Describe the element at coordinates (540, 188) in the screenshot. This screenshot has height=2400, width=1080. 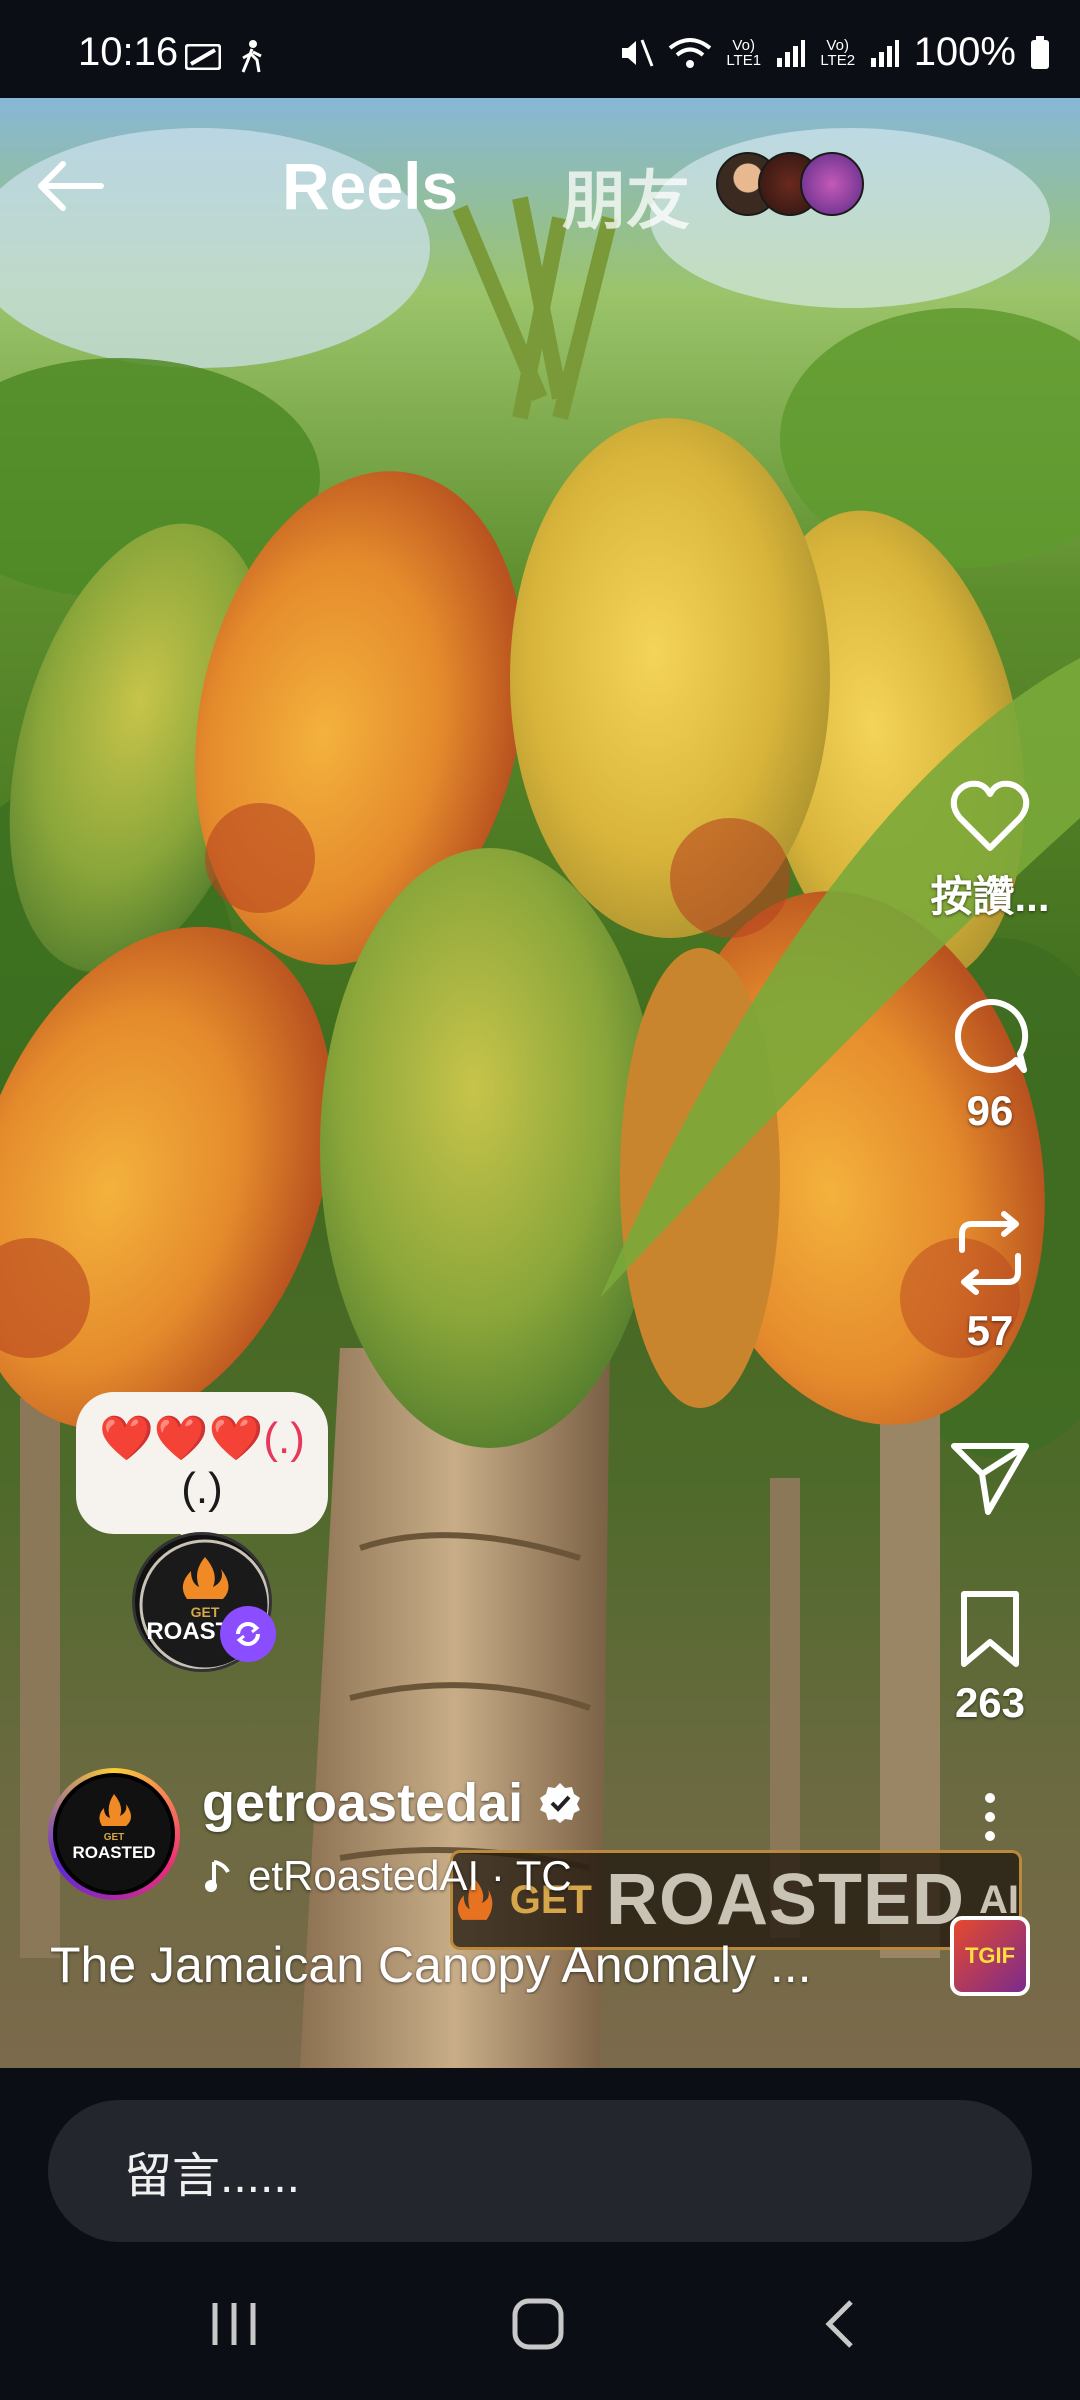
I see `reels-header: Reels 朋友` at that location.